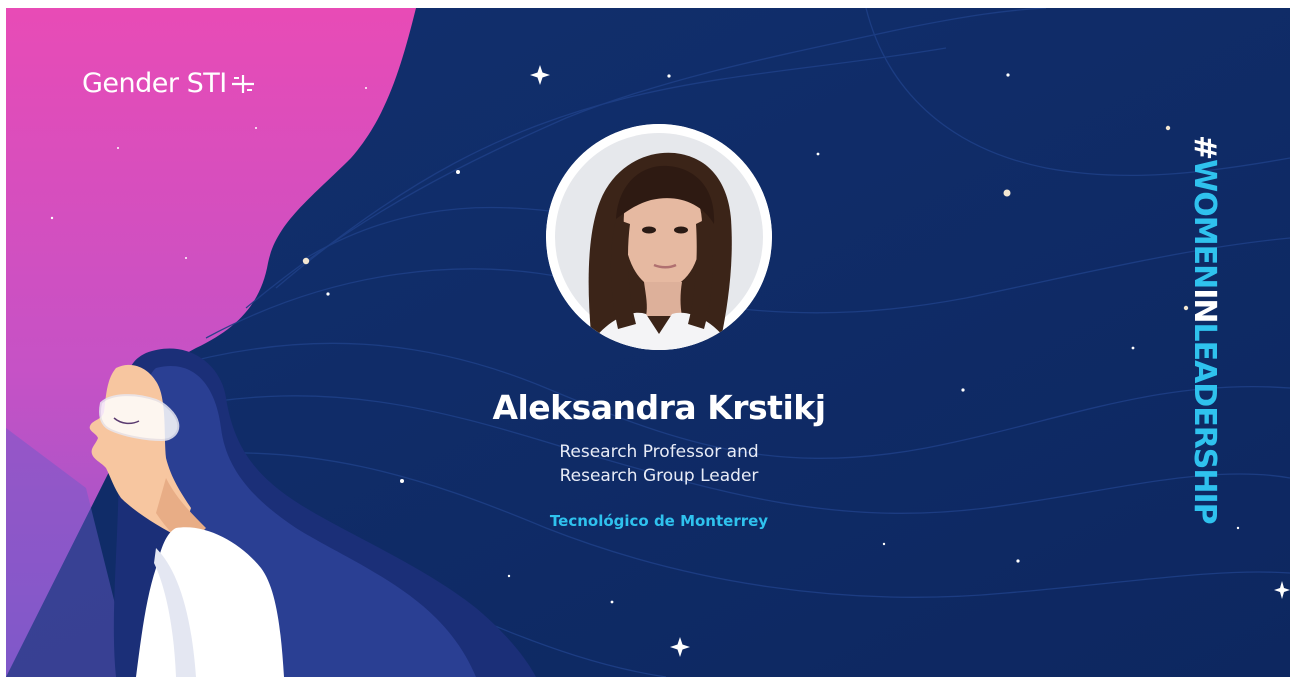  What do you see at coordinates (1204, 423) in the screenshot?
I see `hashtag-part-leadership: LEADERSHIP` at bounding box center [1204, 423].